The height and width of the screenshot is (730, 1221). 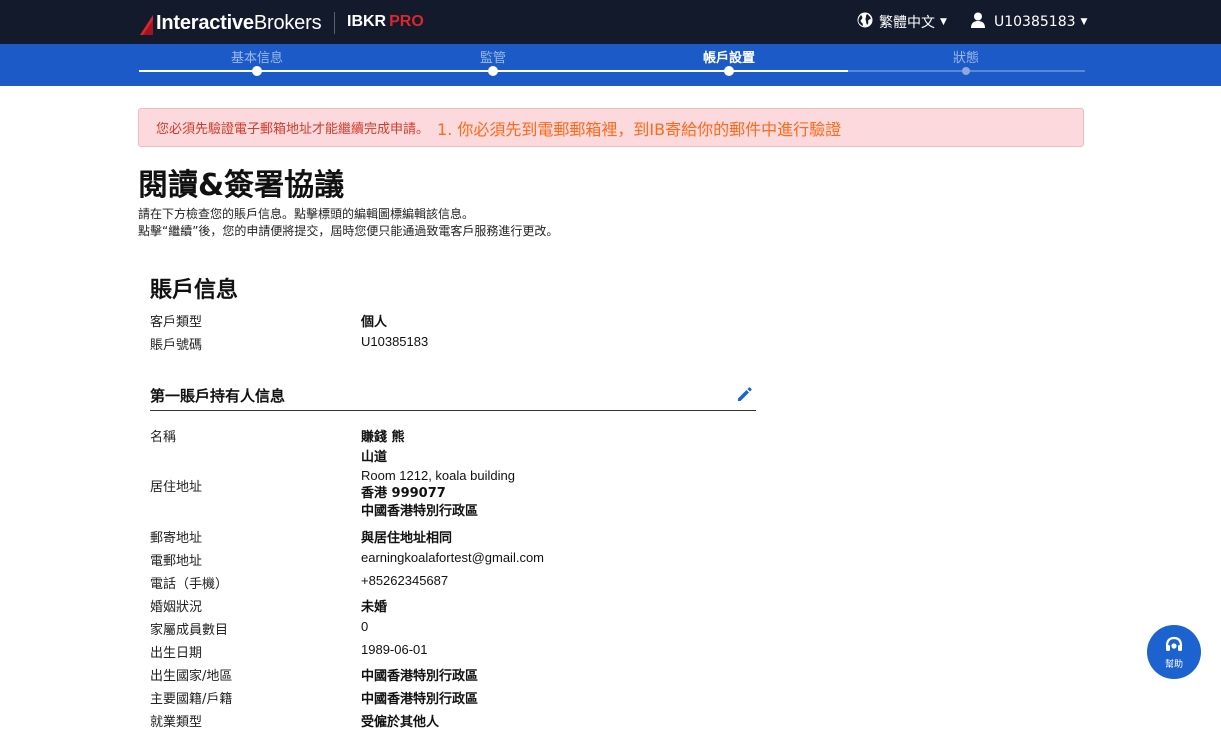 I want to click on user-id: U10385183, so click(x=1035, y=22).